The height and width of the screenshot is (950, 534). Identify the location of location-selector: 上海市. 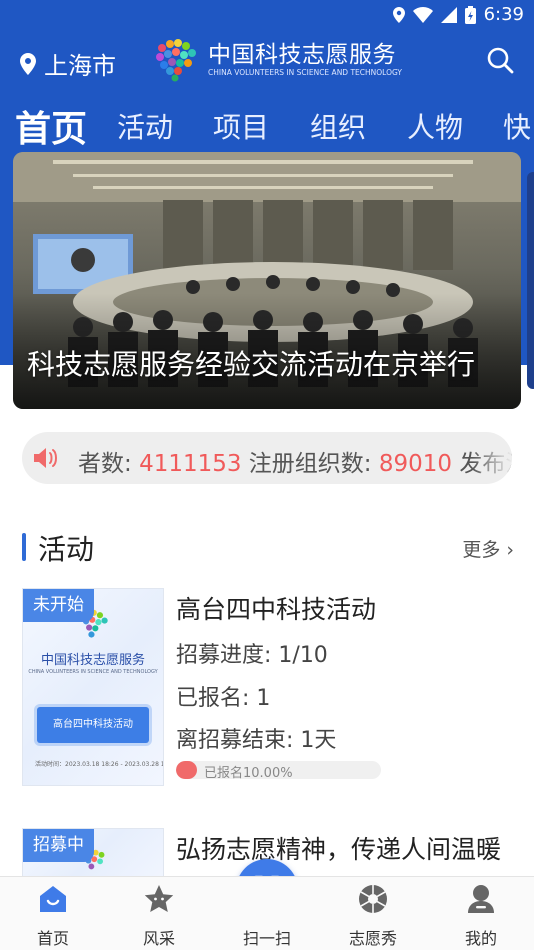
(68, 63).